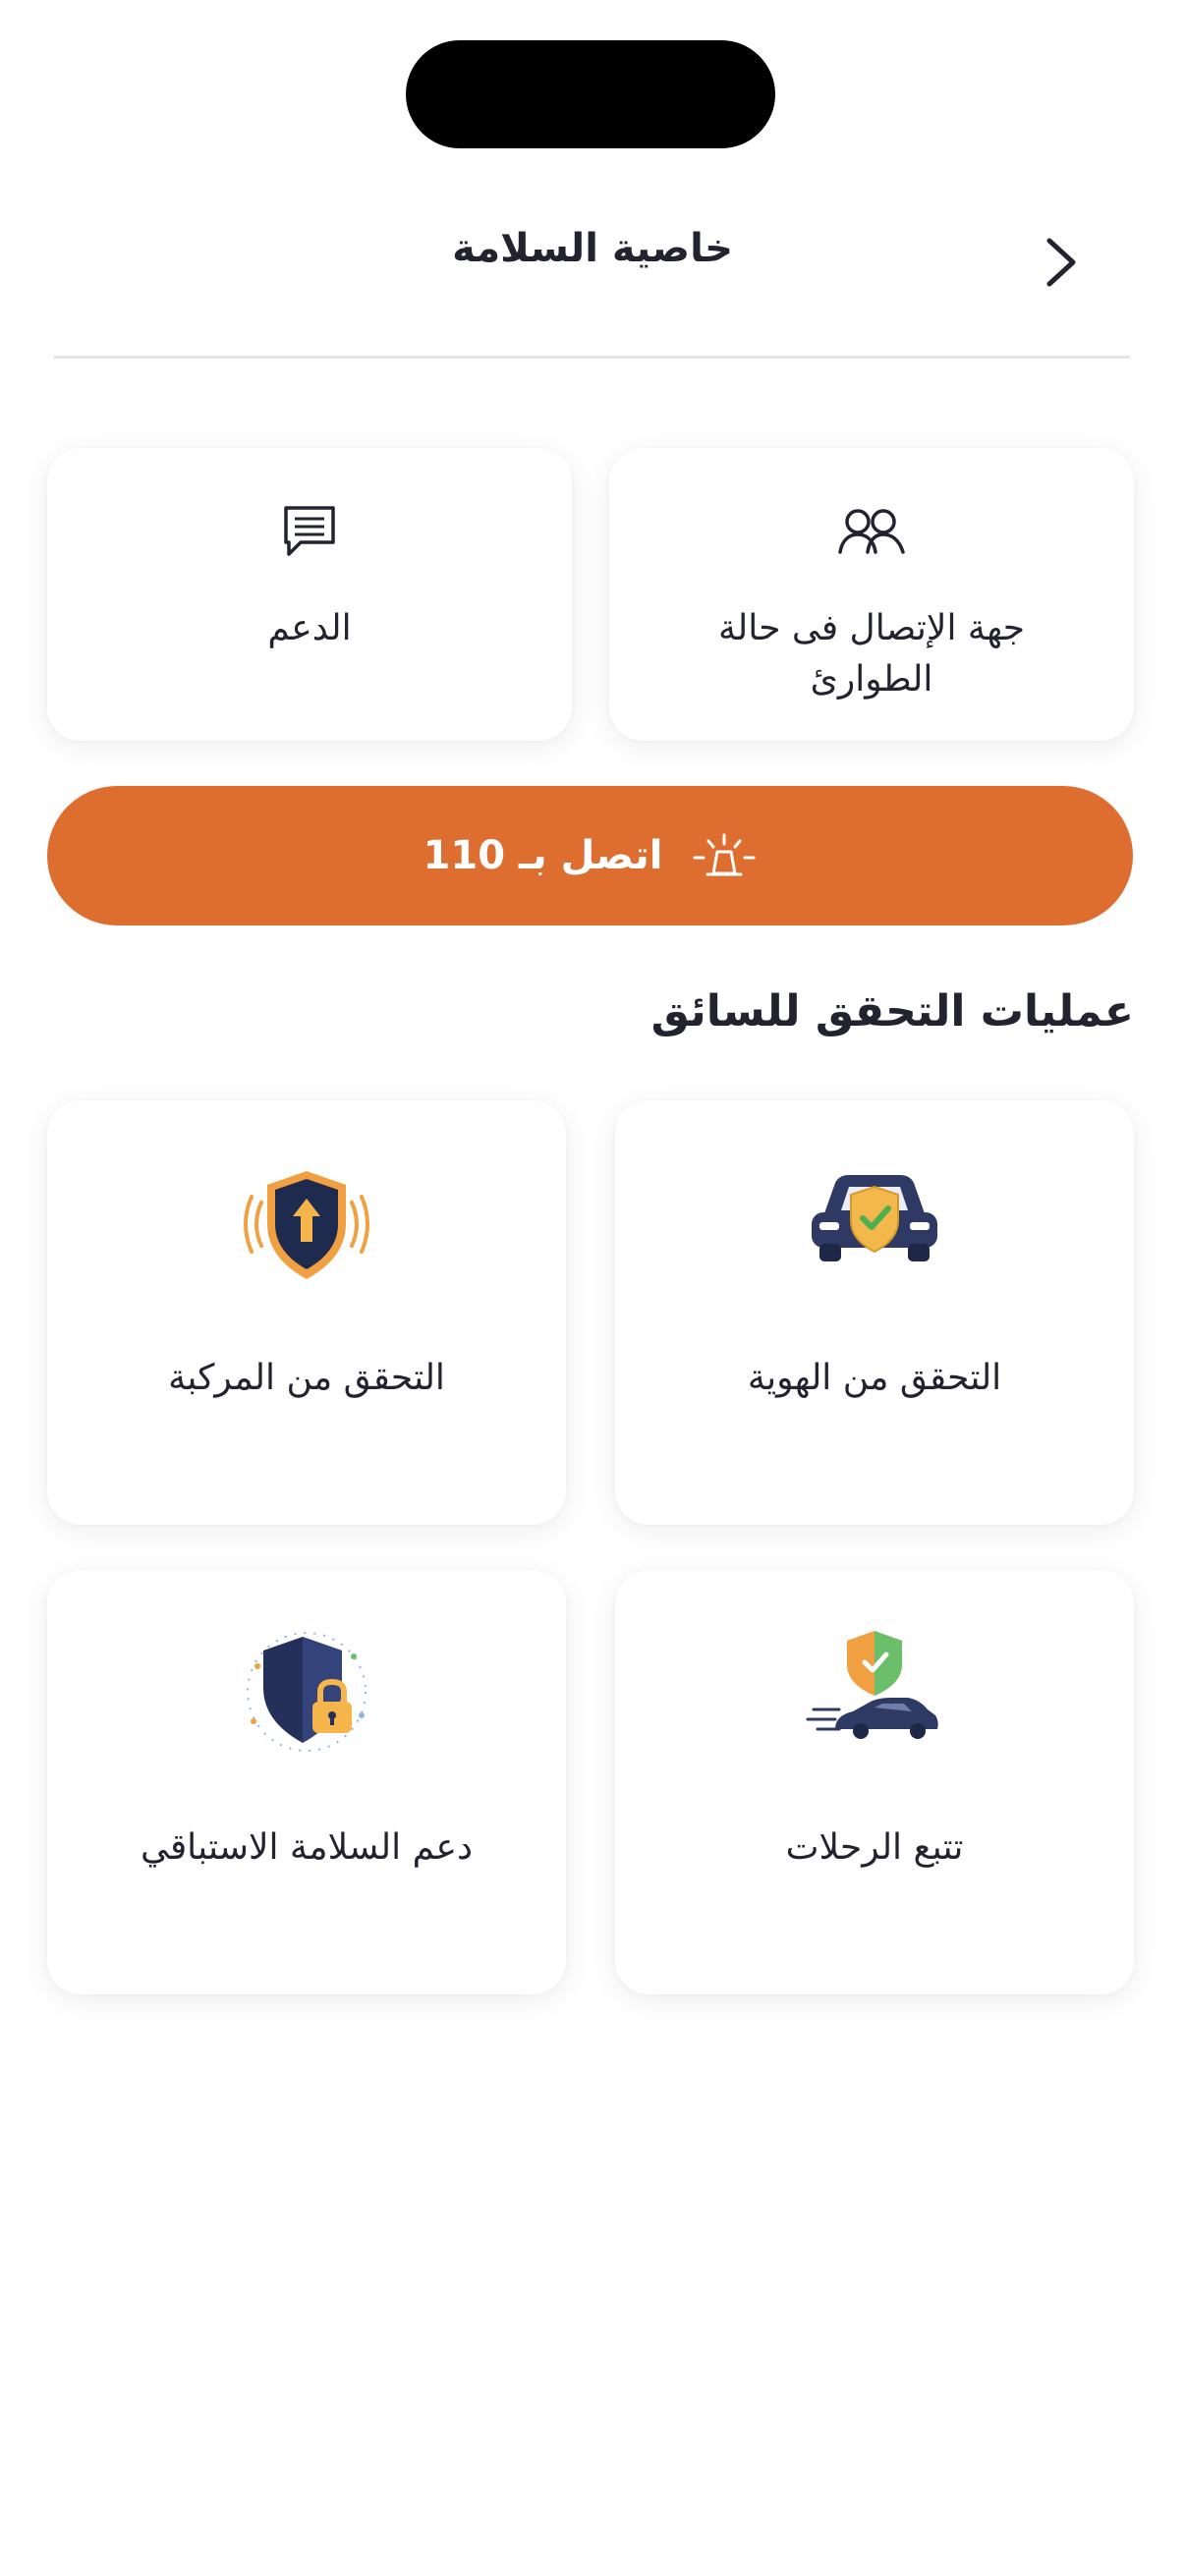 This screenshot has height=2576, width=1185. Describe the element at coordinates (872, 654) in the screenshot. I see `emergency-contacts-label: جهة الإتصال فى حالة الطوارئ` at that location.